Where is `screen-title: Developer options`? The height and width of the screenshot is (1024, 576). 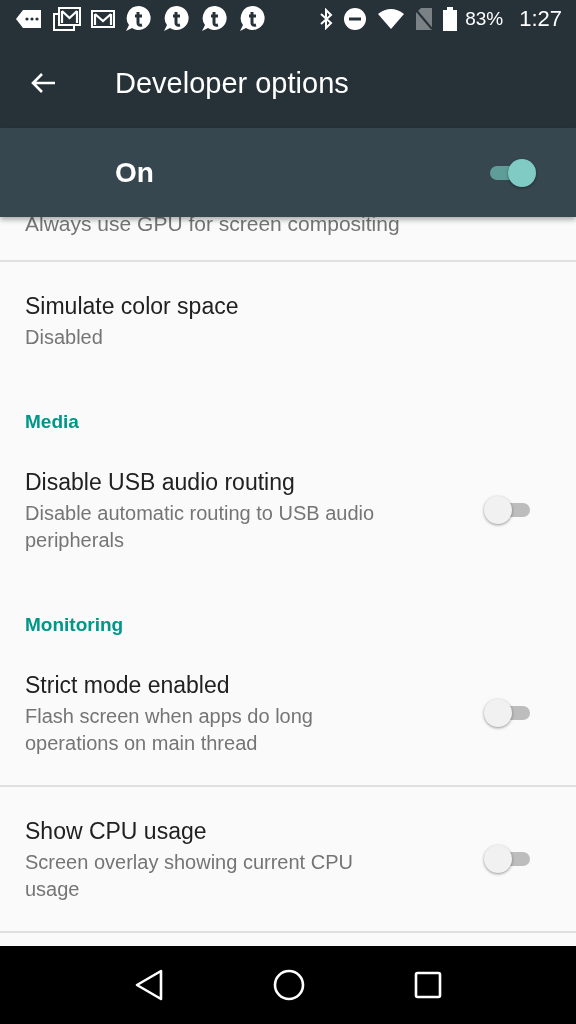
screen-title: Developer options is located at coordinates (232, 83).